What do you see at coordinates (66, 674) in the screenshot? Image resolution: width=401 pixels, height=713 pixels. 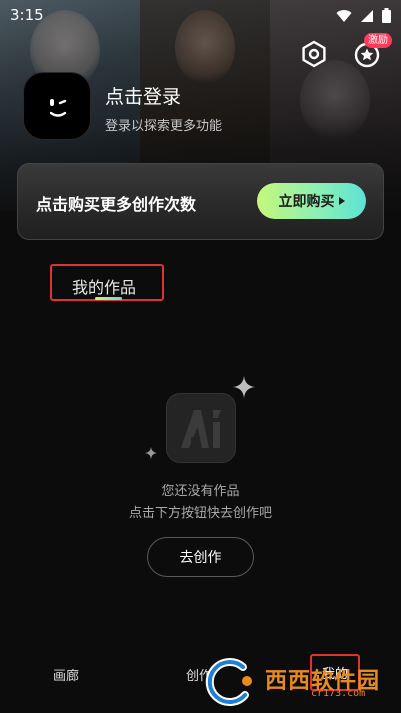 I see `nav-item-gallery: 画廊` at bounding box center [66, 674].